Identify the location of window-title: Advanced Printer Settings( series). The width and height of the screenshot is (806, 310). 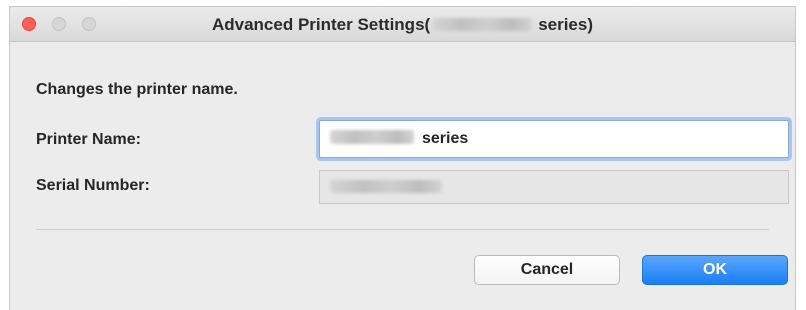
(402, 25).